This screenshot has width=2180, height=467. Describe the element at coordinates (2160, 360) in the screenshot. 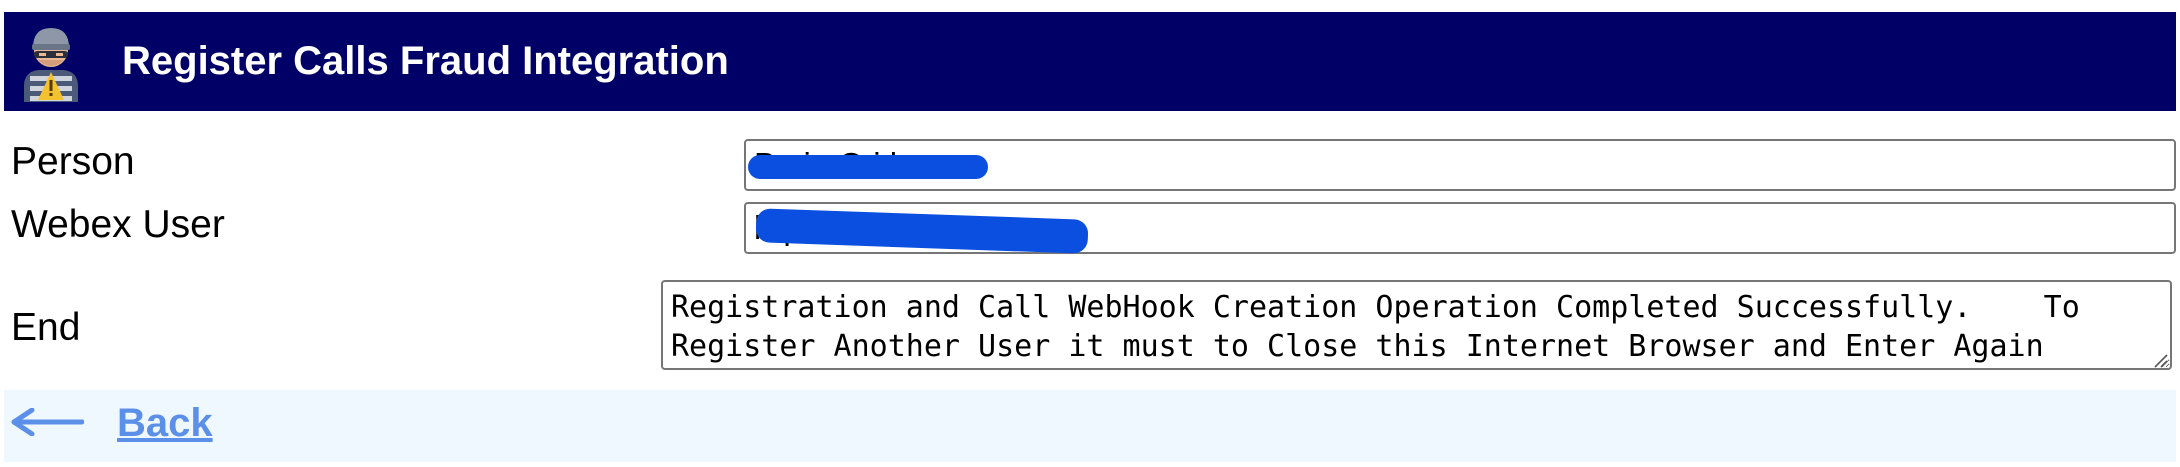

I see `resize-grip-icon` at that location.